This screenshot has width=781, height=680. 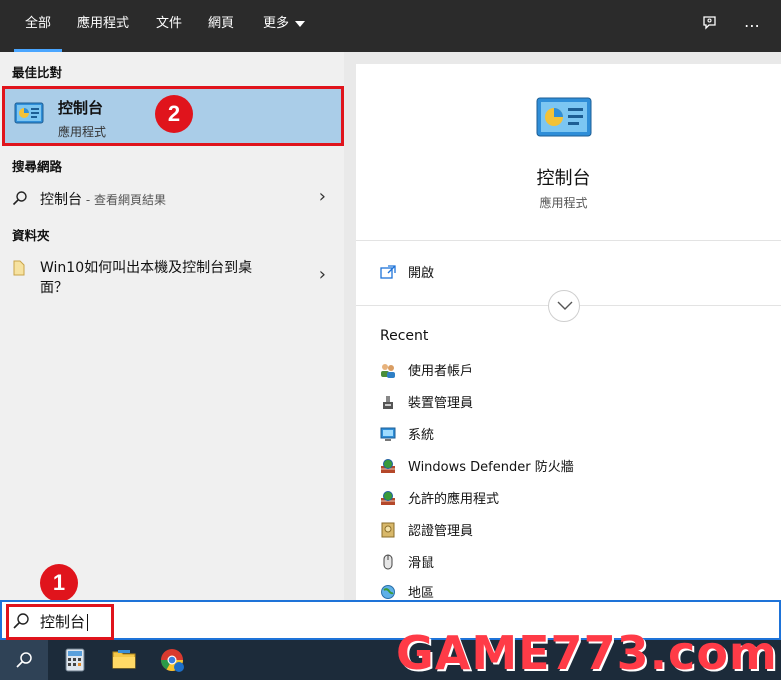 What do you see at coordinates (59, 583) in the screenshot?
I see `annotation-badge-1: 1` at bounding box center [59, 583].